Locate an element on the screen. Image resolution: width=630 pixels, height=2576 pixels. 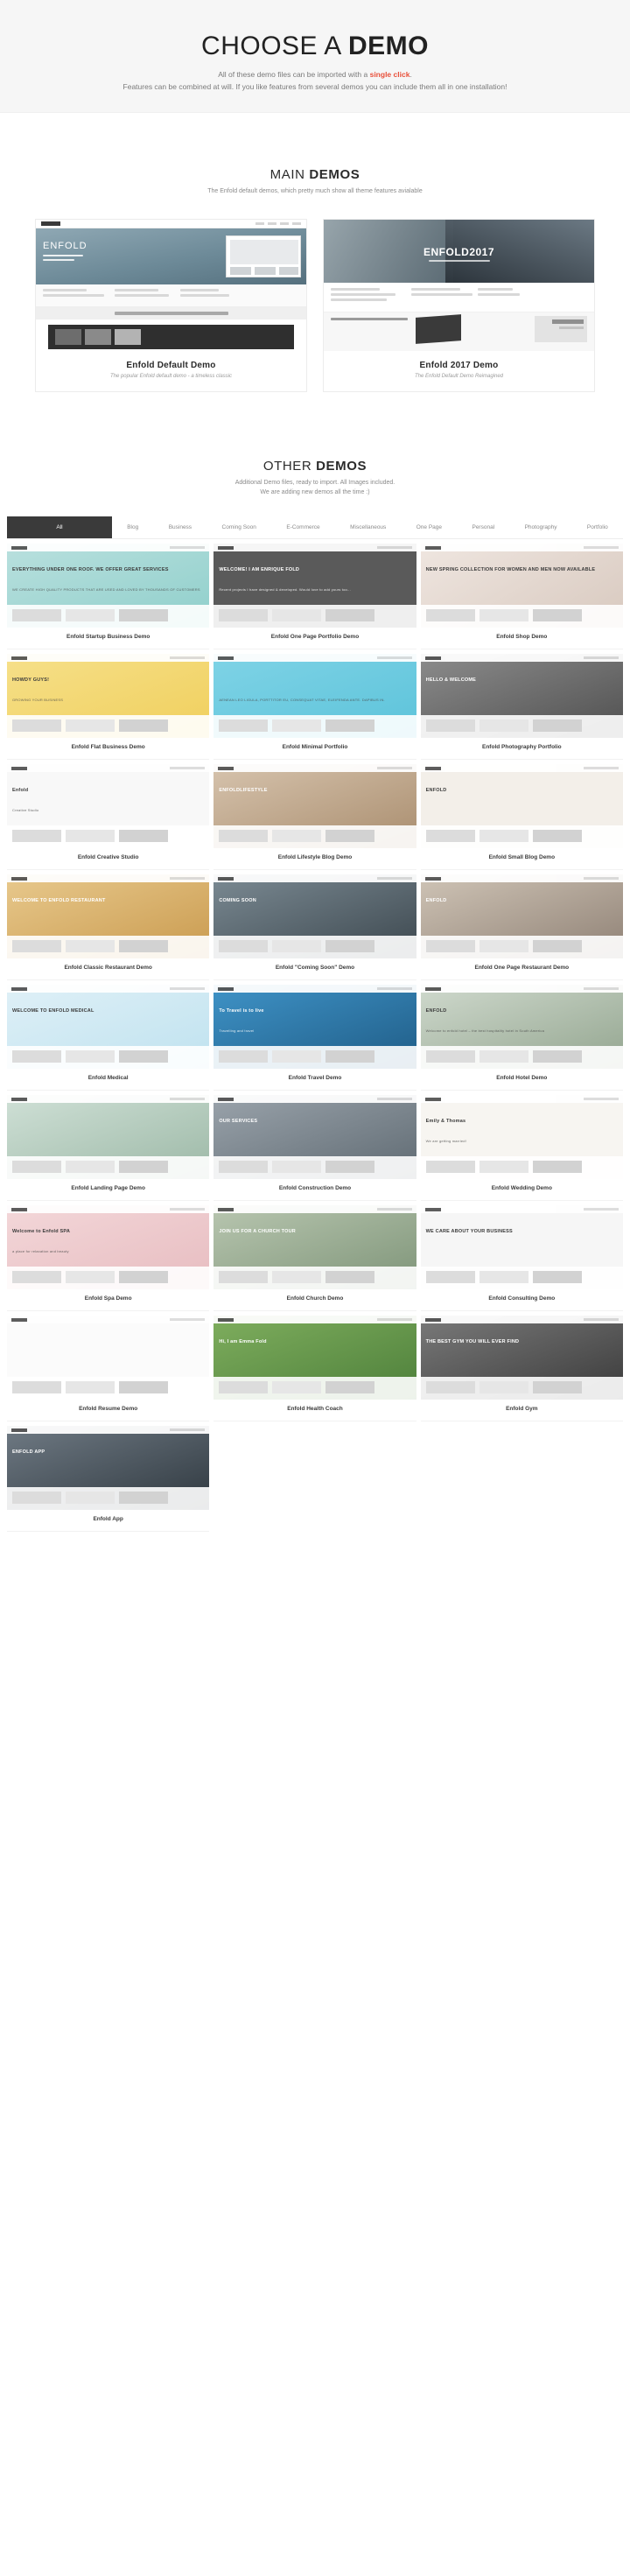
demo-filter-personal: Personal is located at coordinates (483, 527).